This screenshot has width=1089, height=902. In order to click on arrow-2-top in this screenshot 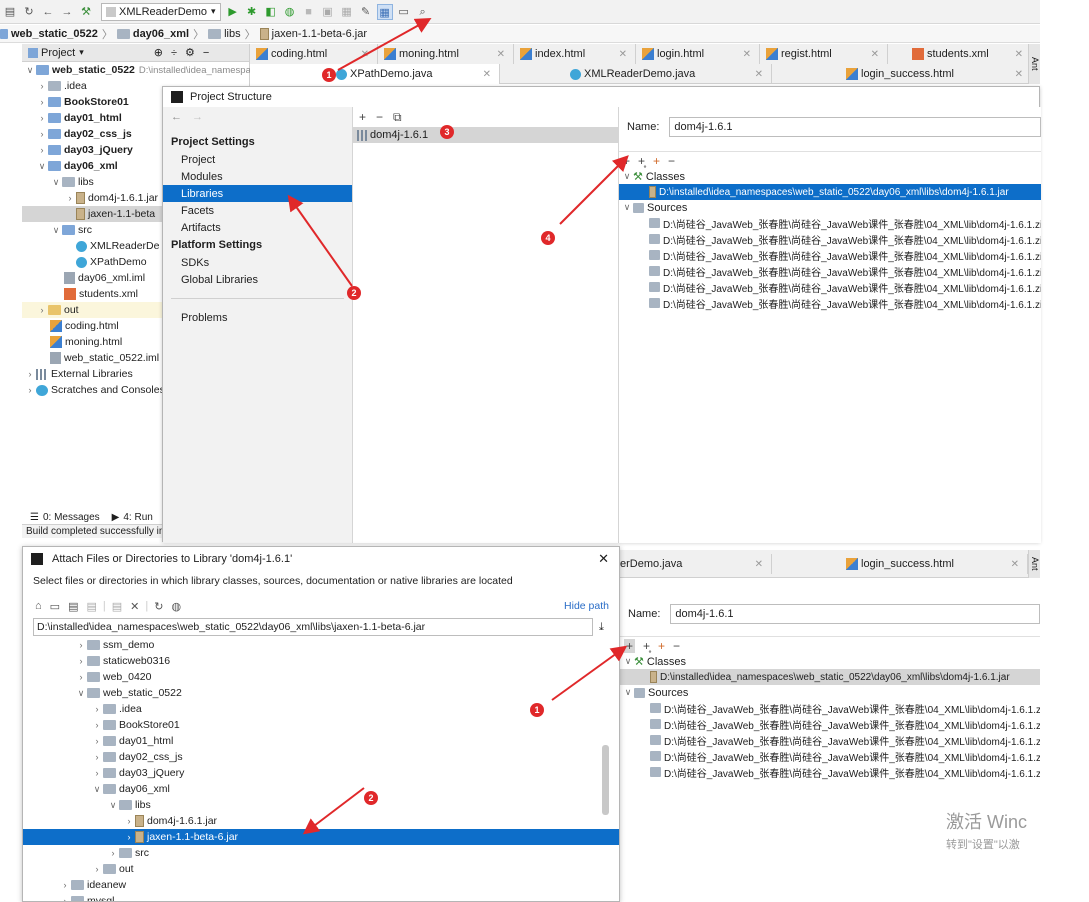, I will do `click(320, 240)`.